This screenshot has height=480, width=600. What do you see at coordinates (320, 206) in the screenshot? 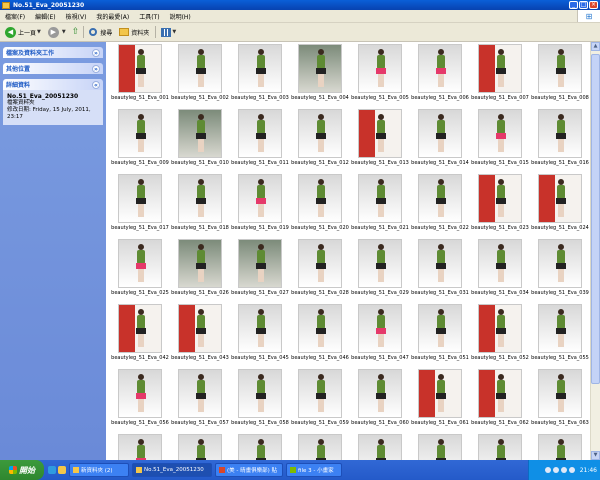
I see `file-item: beautyleg_51_Eva_020` at bounding box center [320, 206].